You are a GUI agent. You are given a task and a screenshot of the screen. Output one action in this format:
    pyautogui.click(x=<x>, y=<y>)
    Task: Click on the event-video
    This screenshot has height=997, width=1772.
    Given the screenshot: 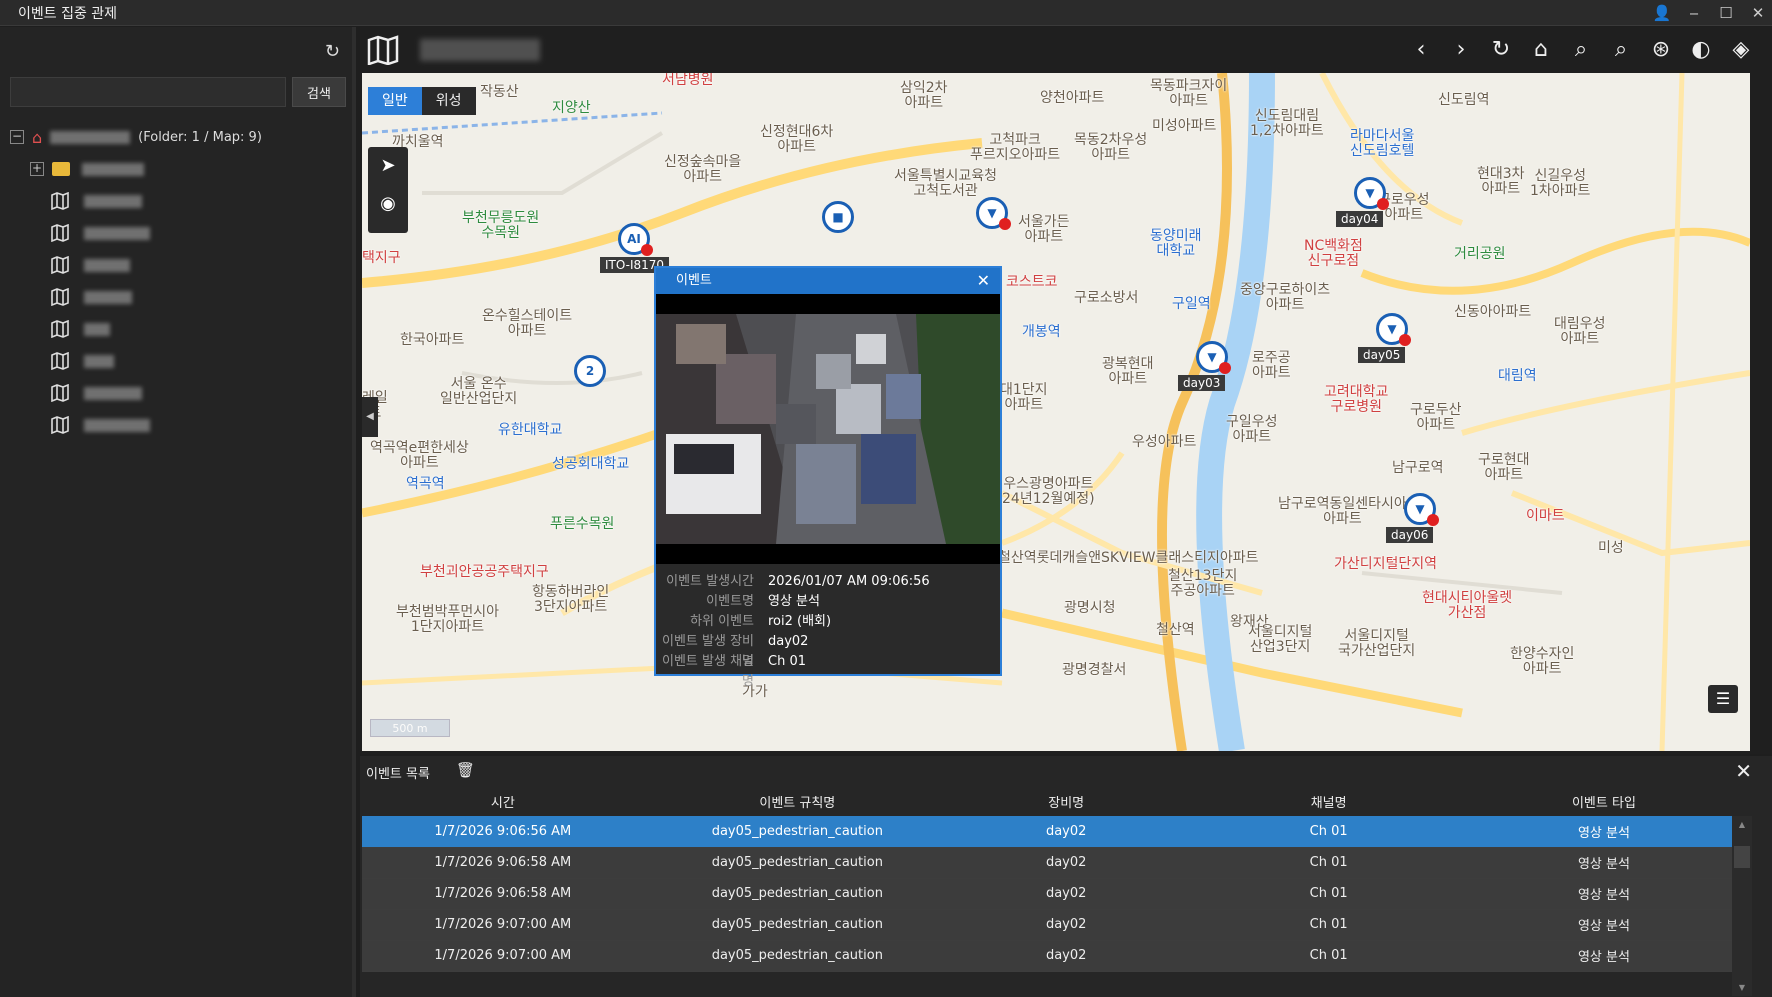 What is the action you would take?
    pyautogui.click(x=828, y=429)
    